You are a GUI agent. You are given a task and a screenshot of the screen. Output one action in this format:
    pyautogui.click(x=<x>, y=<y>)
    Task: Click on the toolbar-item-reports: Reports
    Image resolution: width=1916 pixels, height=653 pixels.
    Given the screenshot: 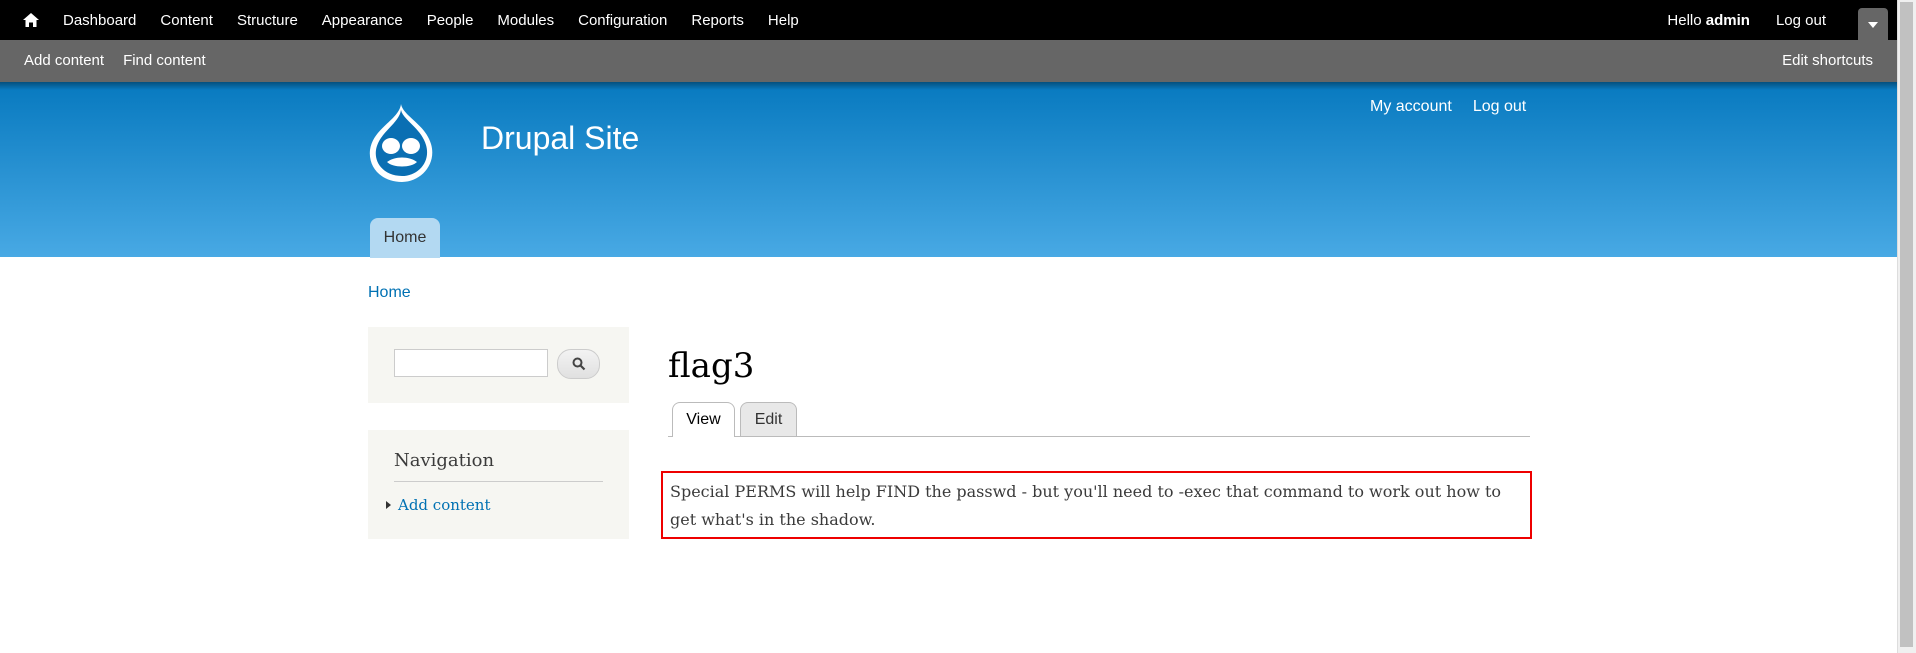 What is the action you would take?
    pyautogui.click(x=717, y=20)
    